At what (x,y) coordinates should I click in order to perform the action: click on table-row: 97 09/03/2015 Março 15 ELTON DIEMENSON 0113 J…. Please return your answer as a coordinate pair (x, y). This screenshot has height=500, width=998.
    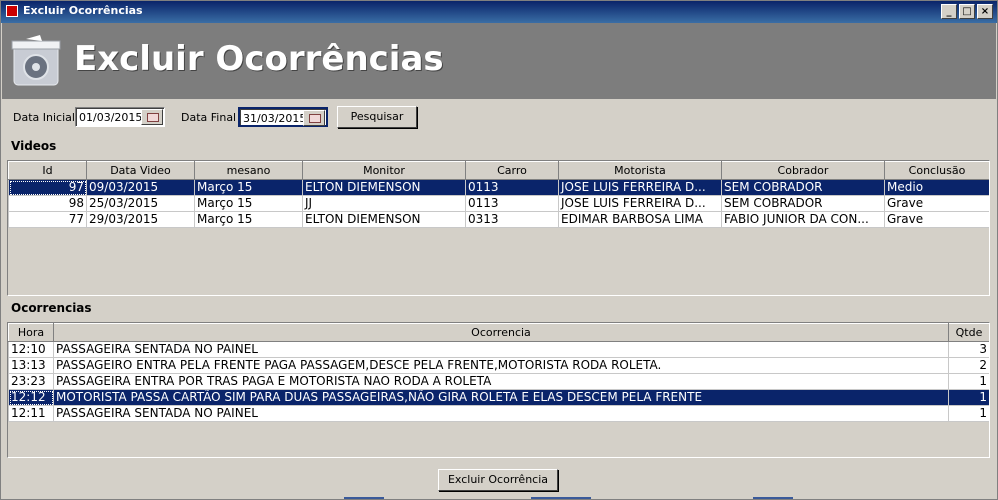
    Looking at the image, I should click on (498, 187).